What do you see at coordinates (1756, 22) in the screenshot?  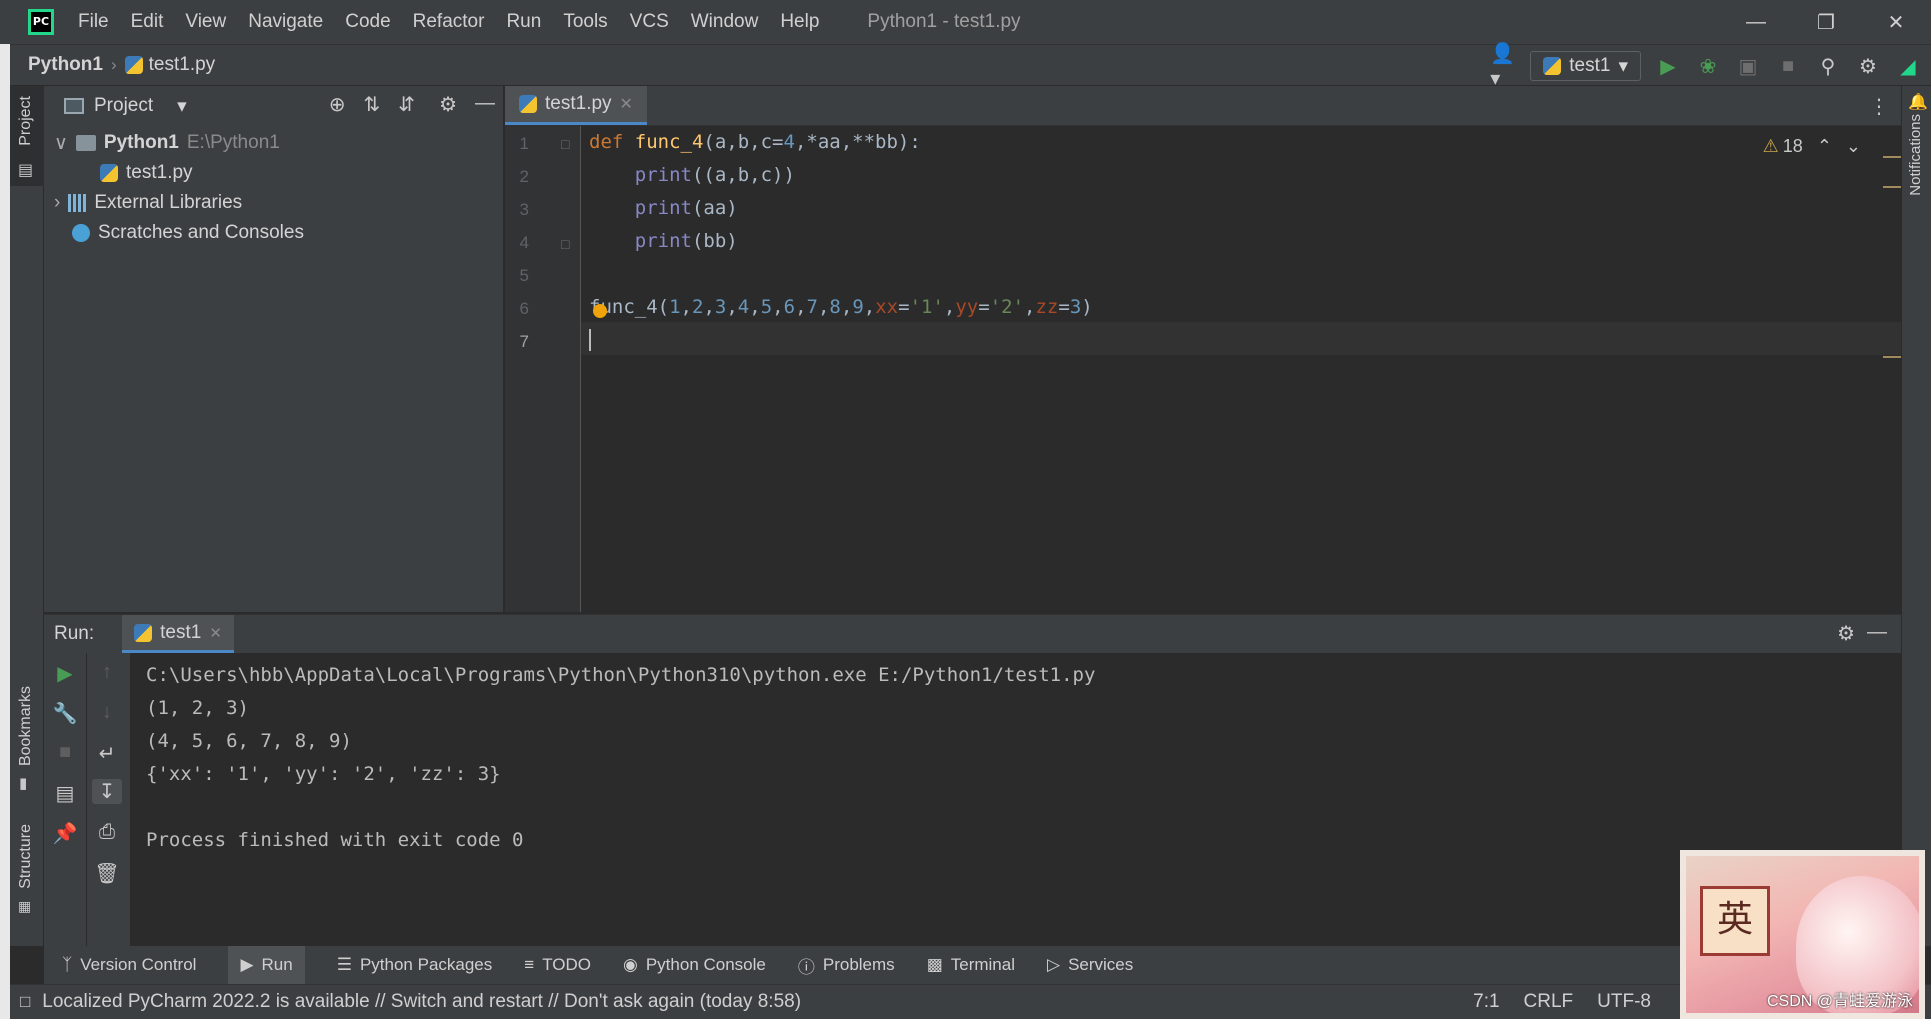 I see `minimize-icon: —` at bounding box center [1756, 22].